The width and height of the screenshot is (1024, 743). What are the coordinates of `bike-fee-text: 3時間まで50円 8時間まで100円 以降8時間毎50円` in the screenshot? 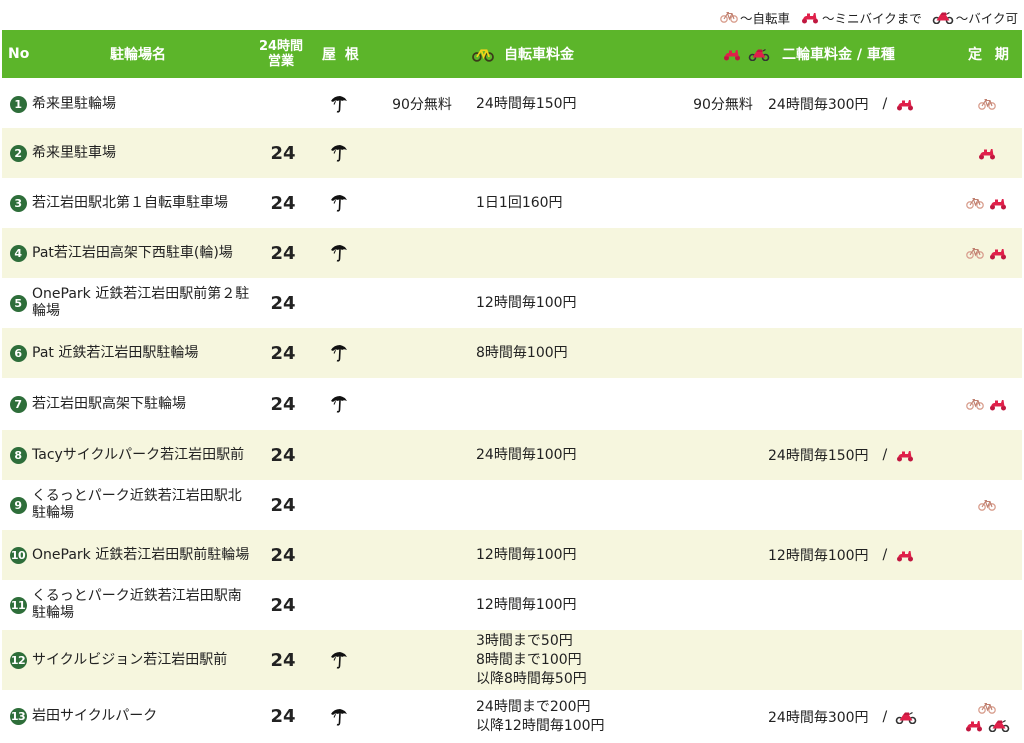 It's located at (531, 659).